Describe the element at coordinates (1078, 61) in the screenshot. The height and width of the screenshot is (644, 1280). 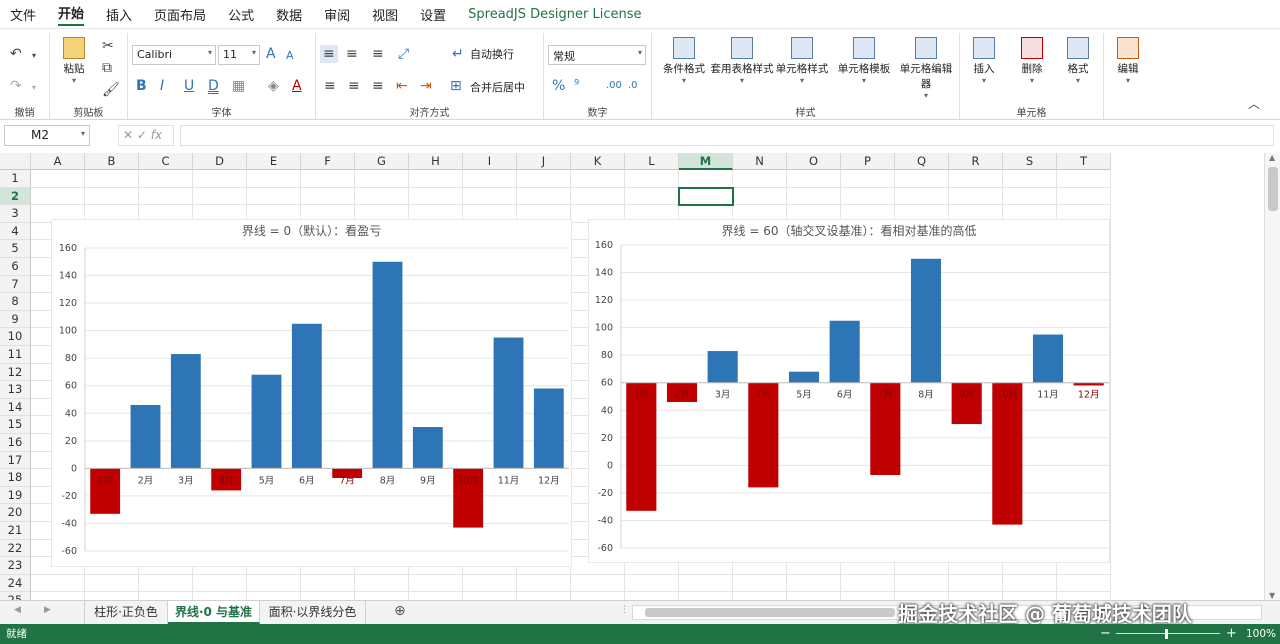
I see `format-cells-button: 格式 ▾` at that location.